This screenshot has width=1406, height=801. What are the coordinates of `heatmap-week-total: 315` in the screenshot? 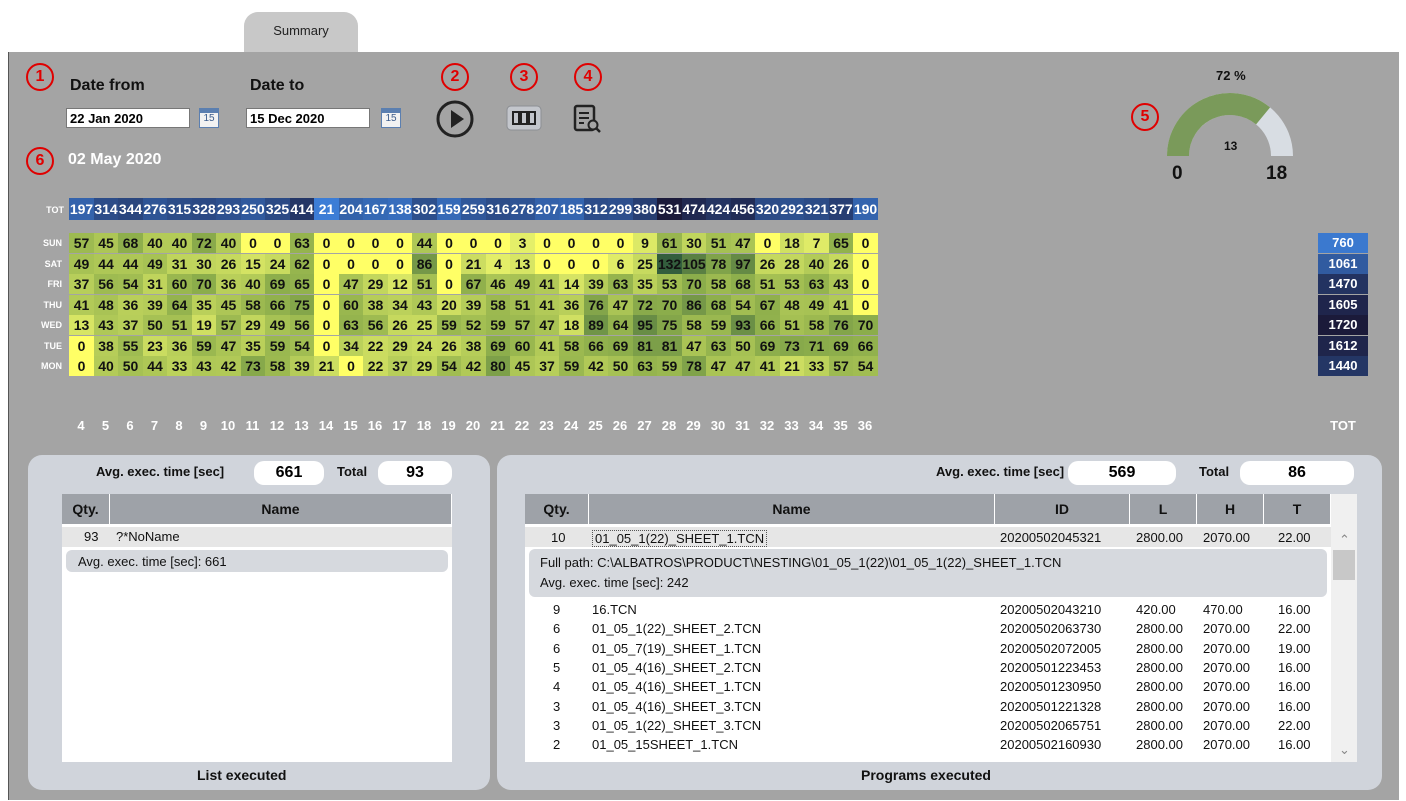 It's located at (179, 209).